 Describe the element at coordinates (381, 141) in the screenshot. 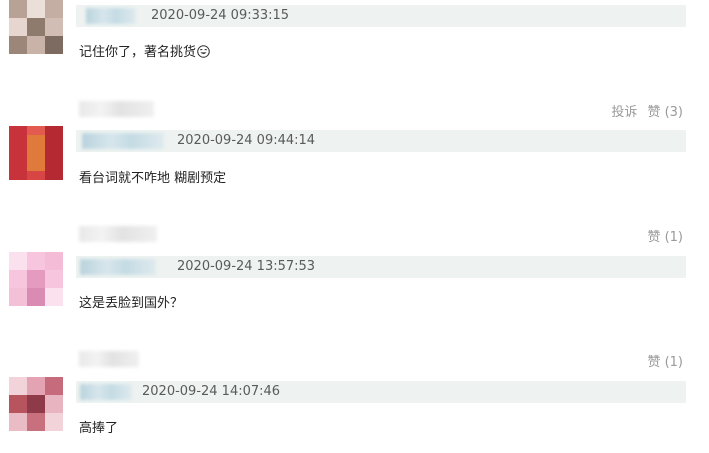

I see `comment-meta: 2020-09-24 09:44:14` at that location.